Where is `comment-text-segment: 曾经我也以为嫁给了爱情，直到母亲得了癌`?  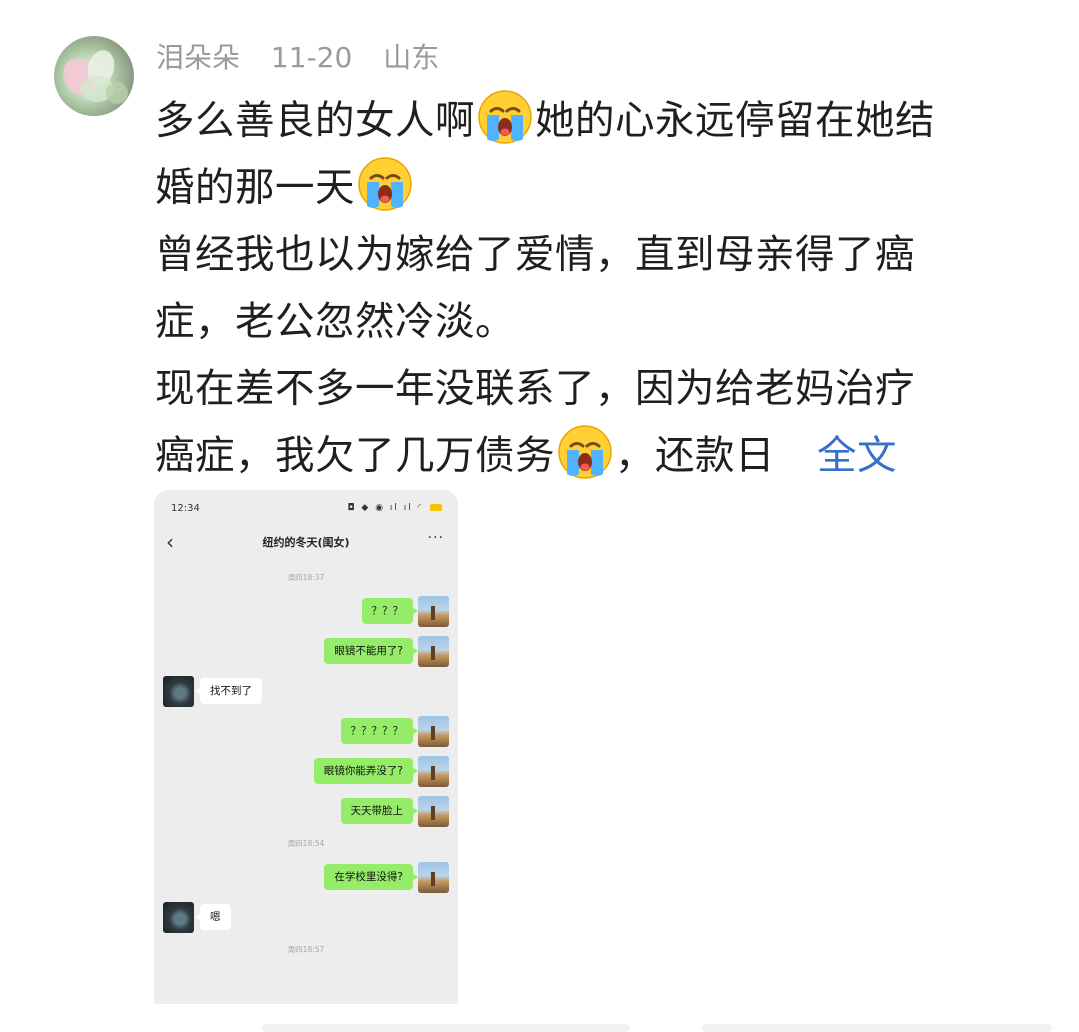 comment-text-segment: 曾经我也以为嫁给了爱情，直到母亲得了癌 is located at coordinates (535, 255).